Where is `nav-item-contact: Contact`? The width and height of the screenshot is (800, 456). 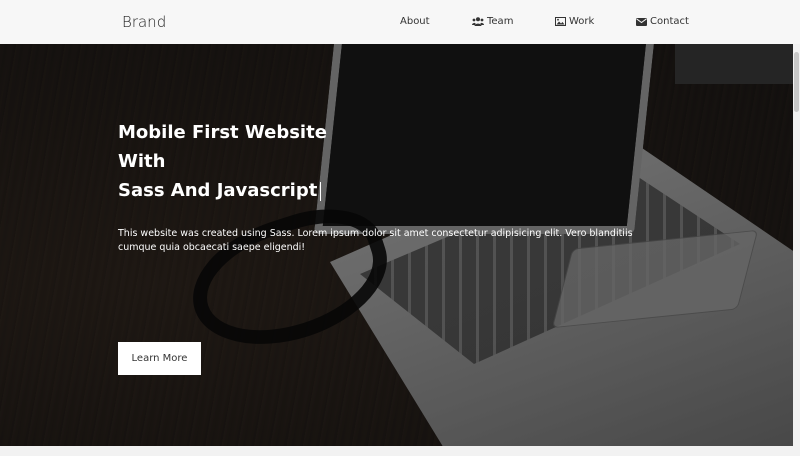
nav-item-contact: Contact is located at coordinates (662, 21).